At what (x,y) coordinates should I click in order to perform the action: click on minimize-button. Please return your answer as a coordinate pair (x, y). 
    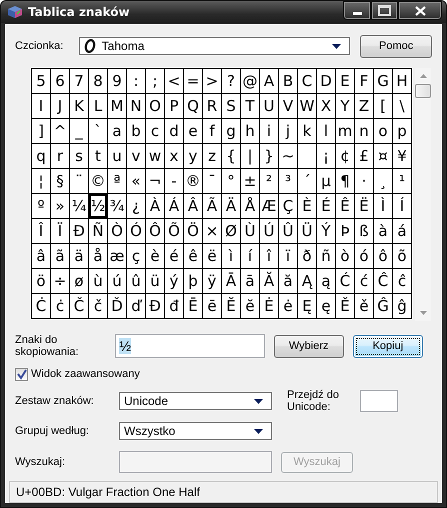
    Looking at the image, I should click on (357, 10).